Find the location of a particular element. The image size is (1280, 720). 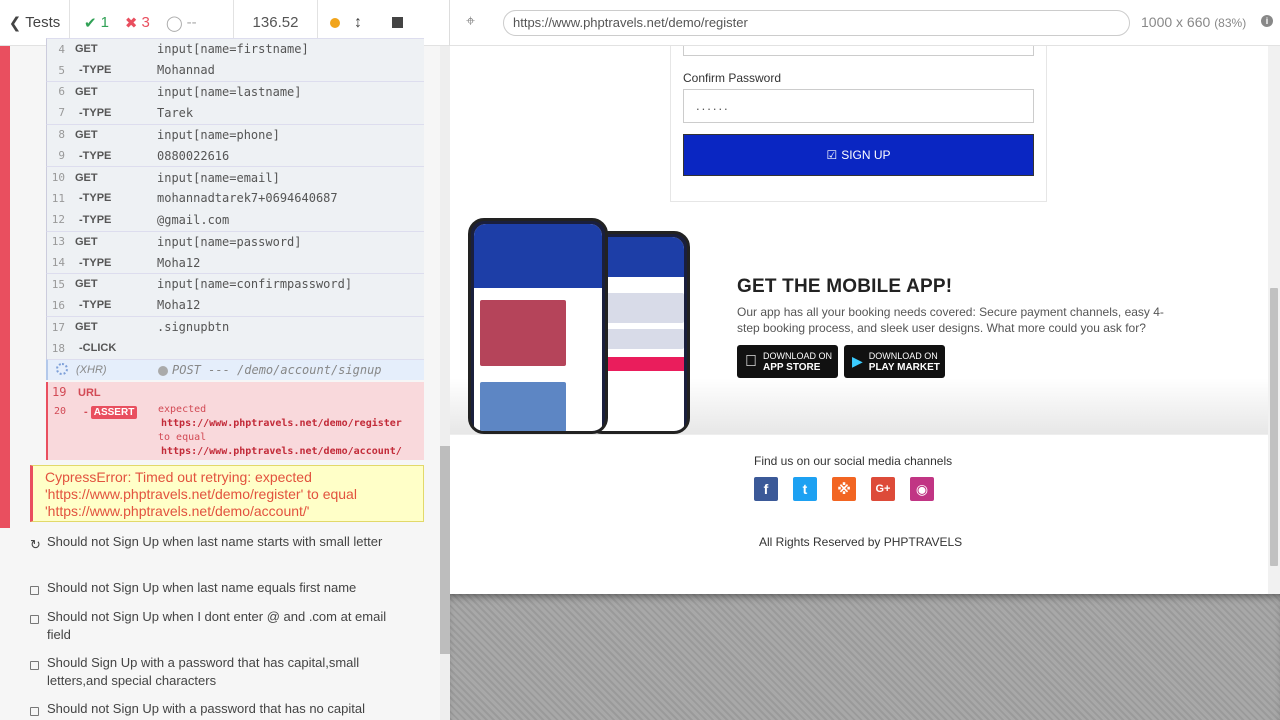

command-row: 4 GET input[name=firstname] is located at coordinates (235, 49).